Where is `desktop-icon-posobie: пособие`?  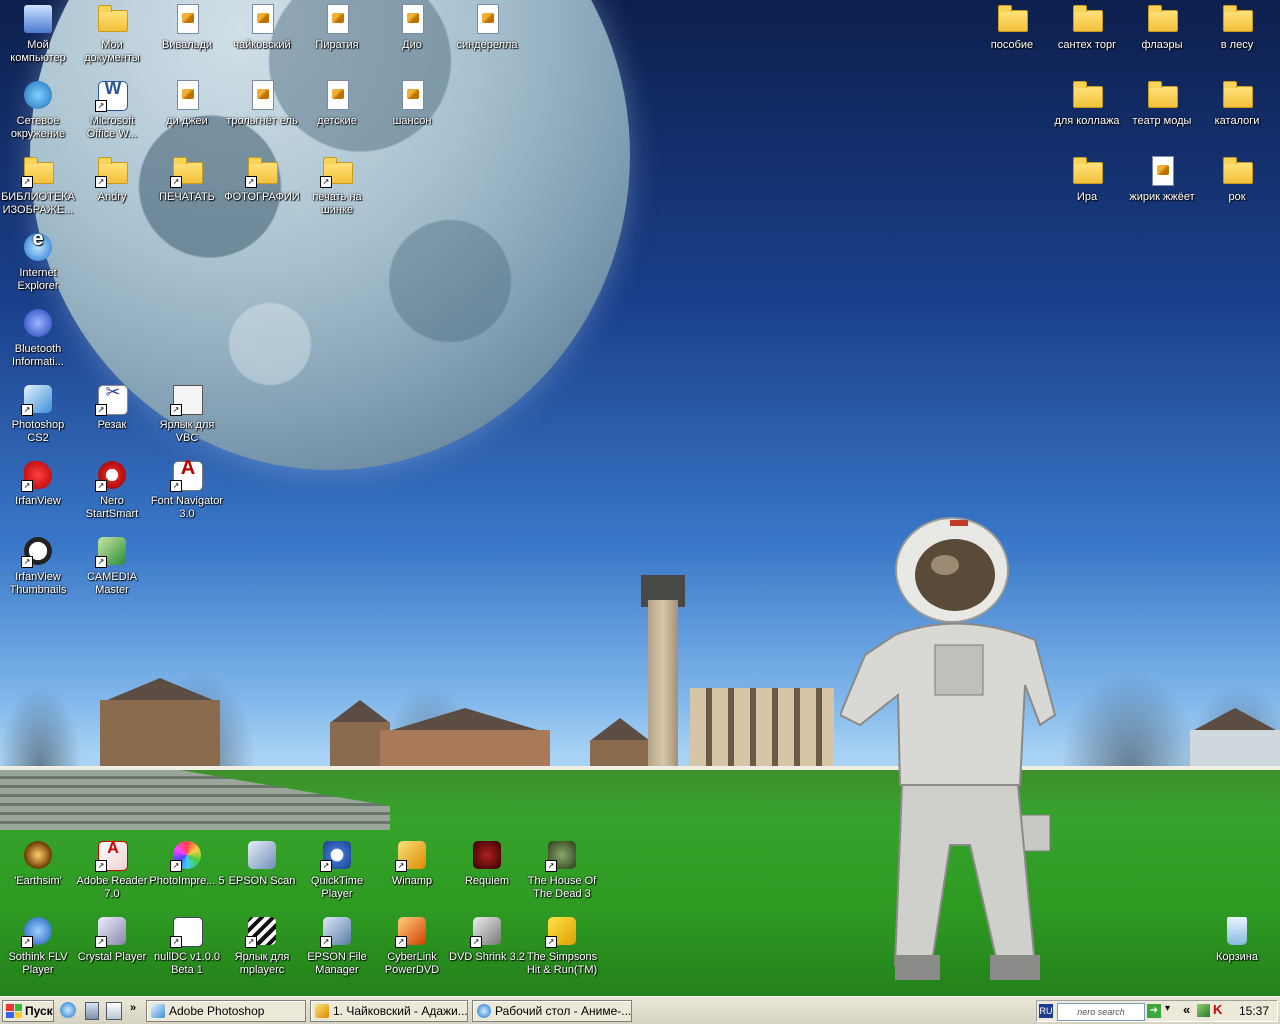
desktop-icon-posobie: пособие is located at coordinates (1012, 27).